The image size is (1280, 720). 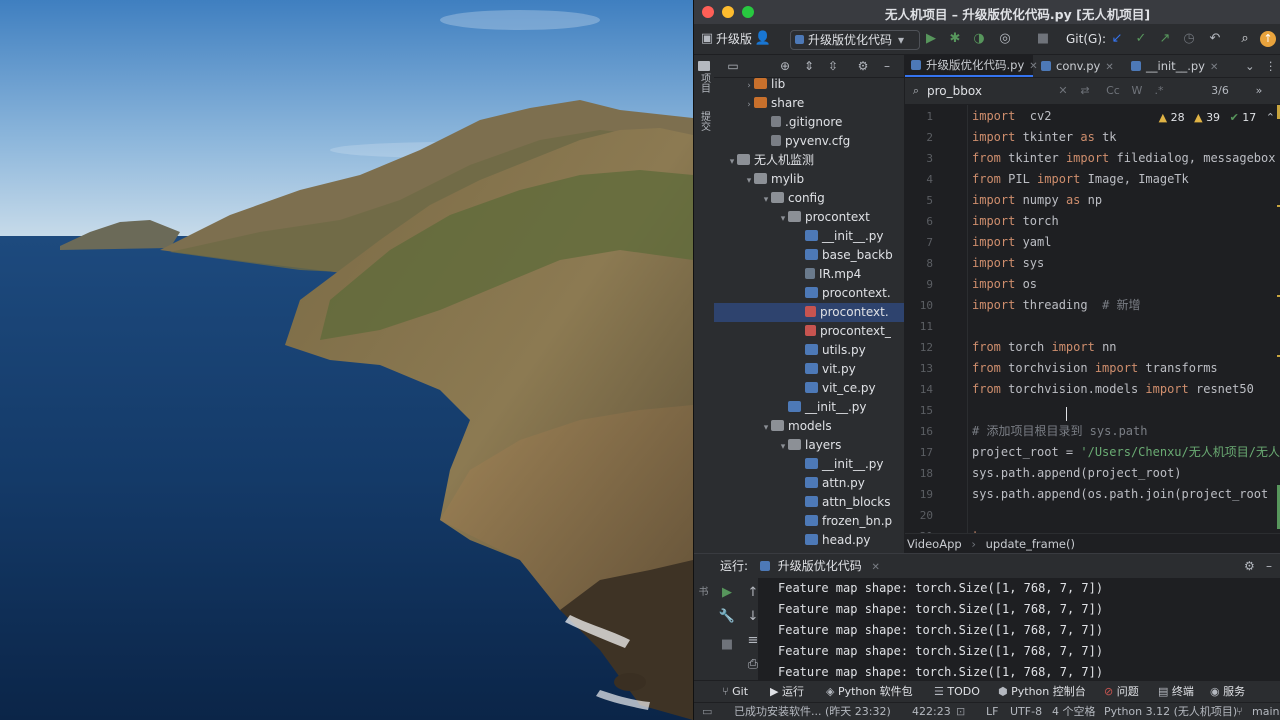 What do you see at coordinates (809, 483) in the screenshot?
I see `tree-item: attn.py` at bounding box center [809, 483].